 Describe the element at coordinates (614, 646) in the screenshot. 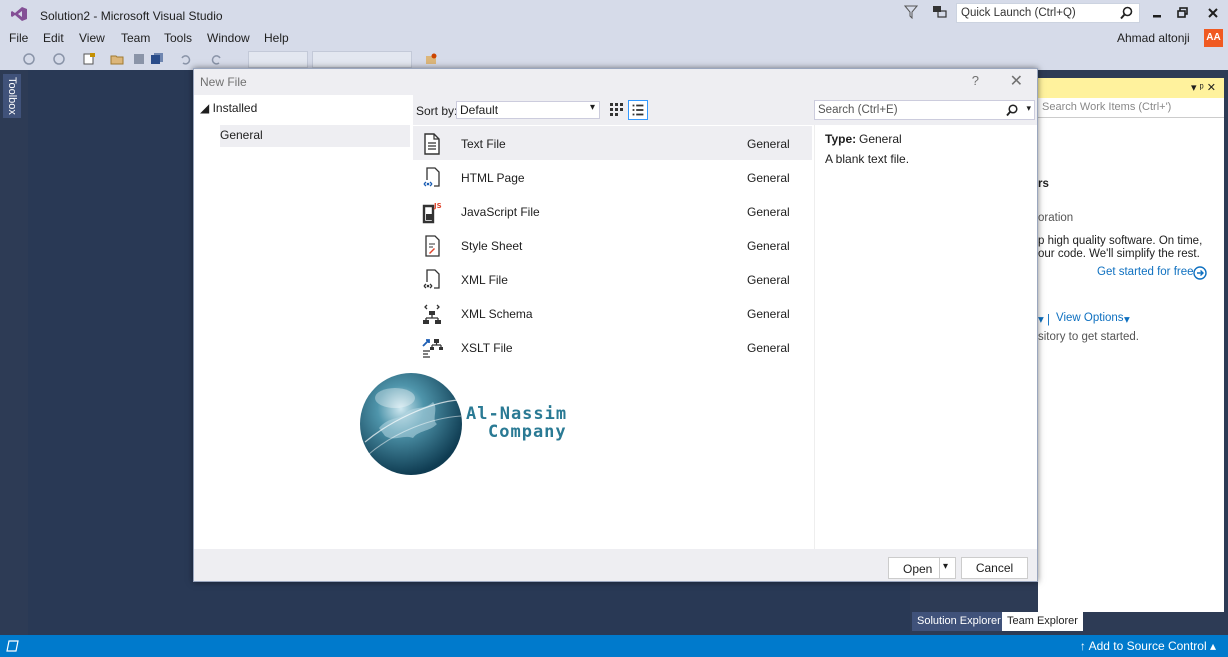

I see `status-bar: ↑ Add to Source Control ▴` at that location.